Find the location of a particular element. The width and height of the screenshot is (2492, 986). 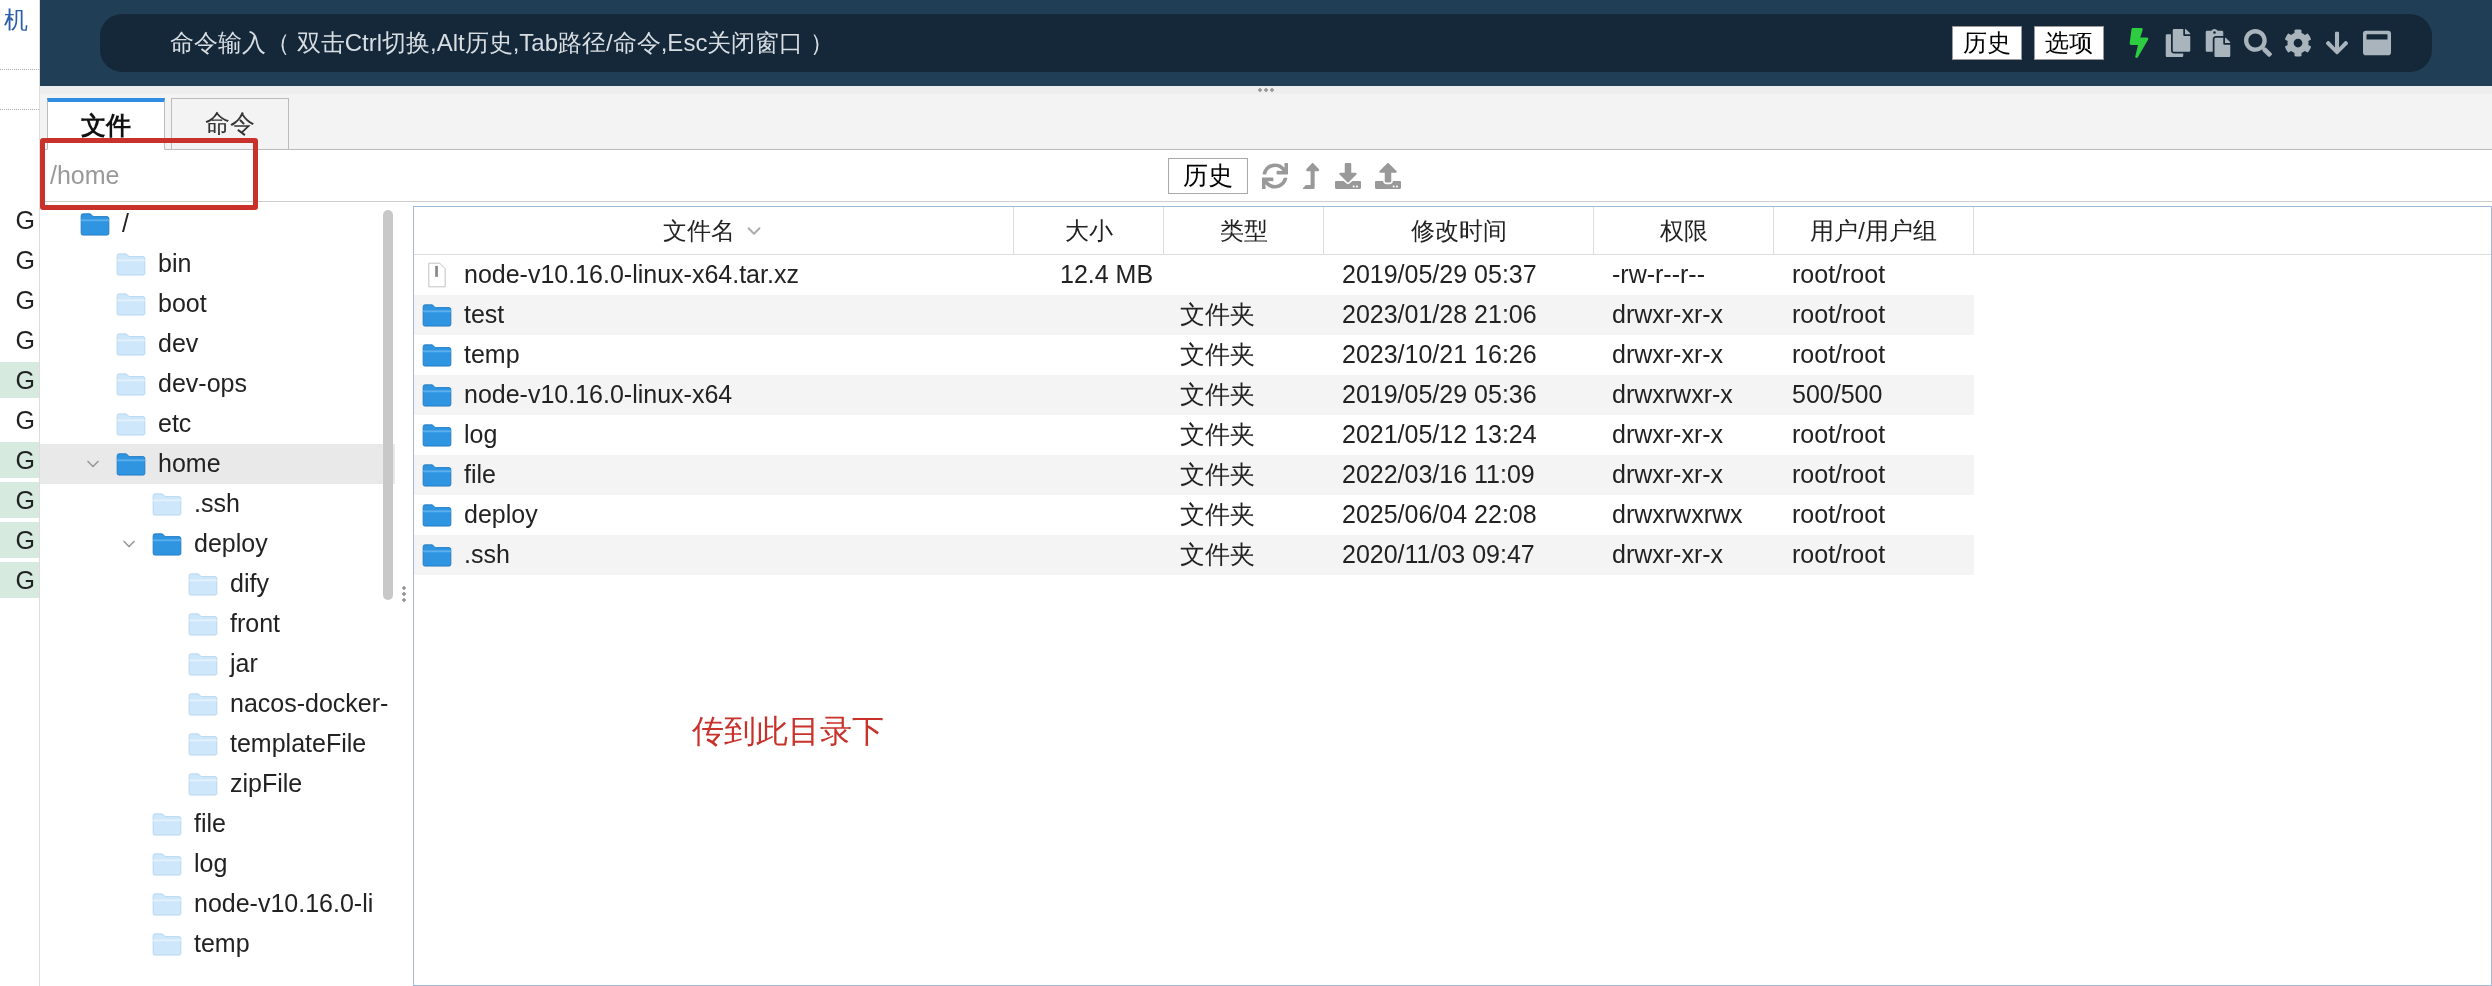

tree-item: / is located at coordinates (217, 224).